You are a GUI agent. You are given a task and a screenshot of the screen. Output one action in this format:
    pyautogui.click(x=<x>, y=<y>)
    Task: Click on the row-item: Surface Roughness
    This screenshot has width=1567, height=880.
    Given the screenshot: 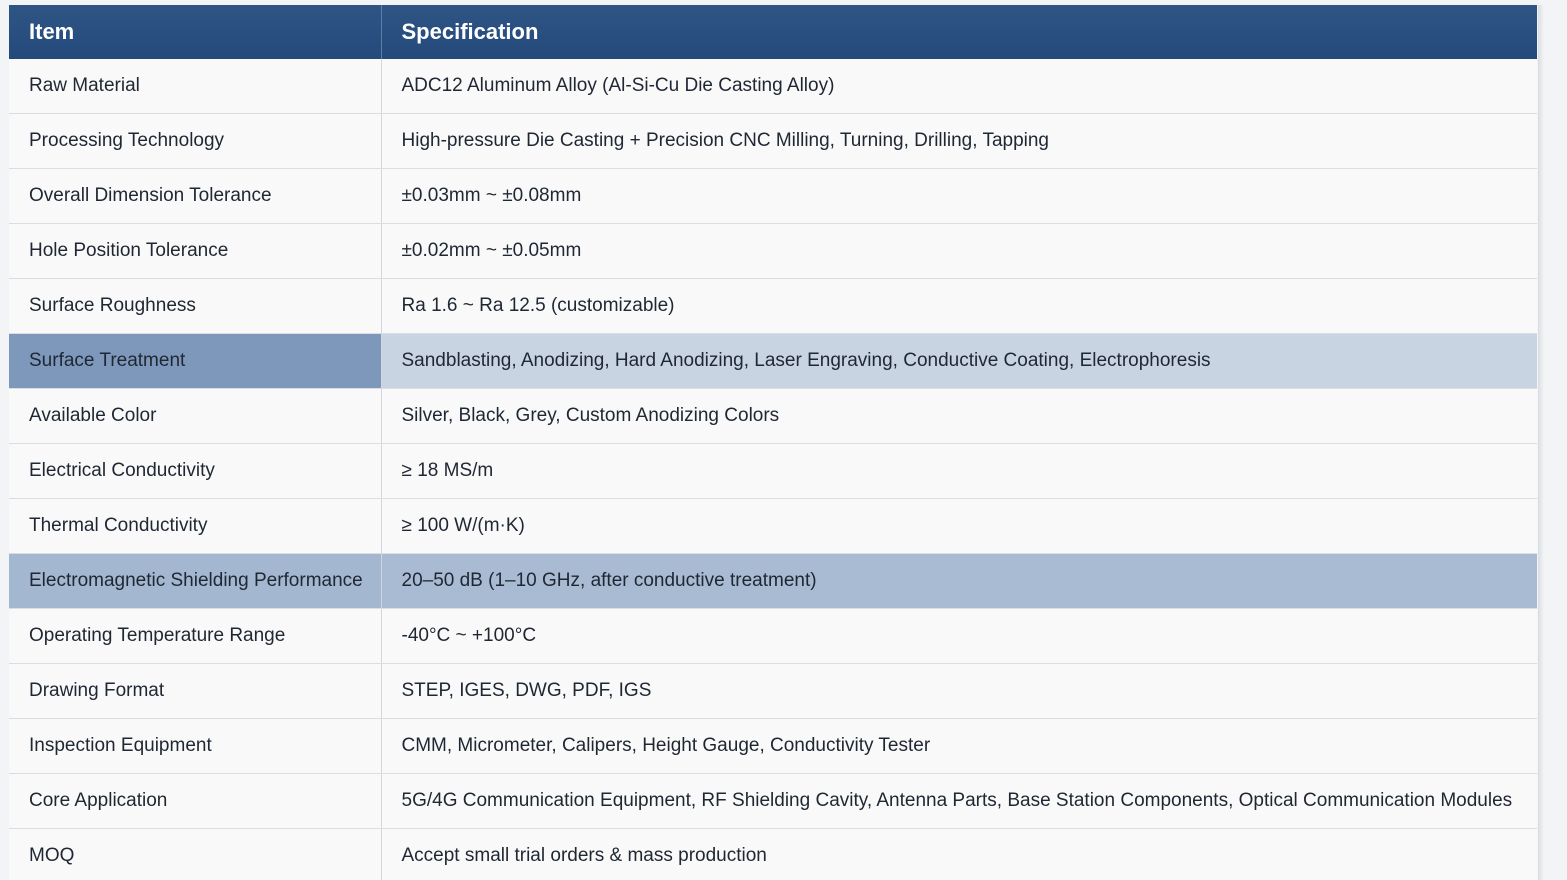 What is the action you would take?
    pyautogui.click(x=195, y=306)
    